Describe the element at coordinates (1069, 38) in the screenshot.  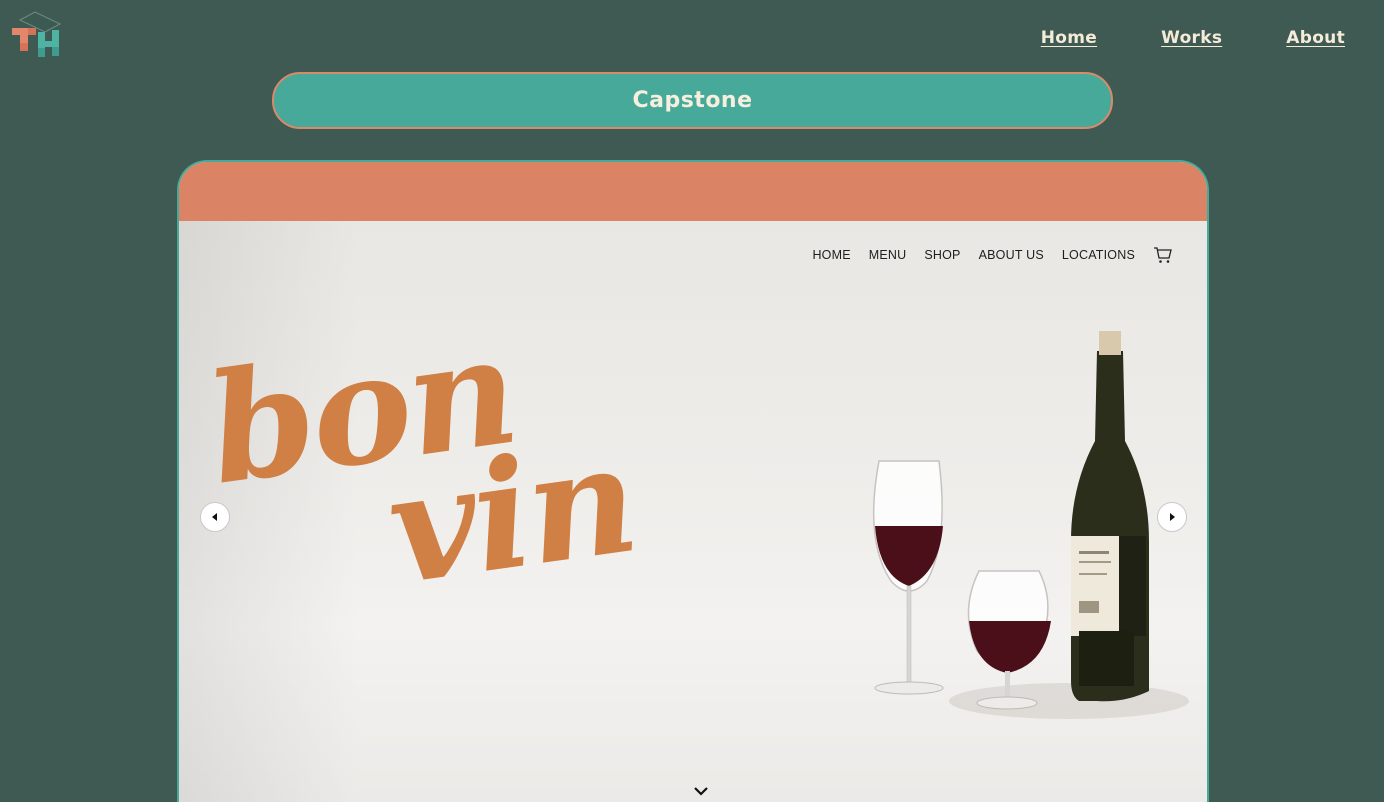
I see `nav-home-link: Home` at that location.